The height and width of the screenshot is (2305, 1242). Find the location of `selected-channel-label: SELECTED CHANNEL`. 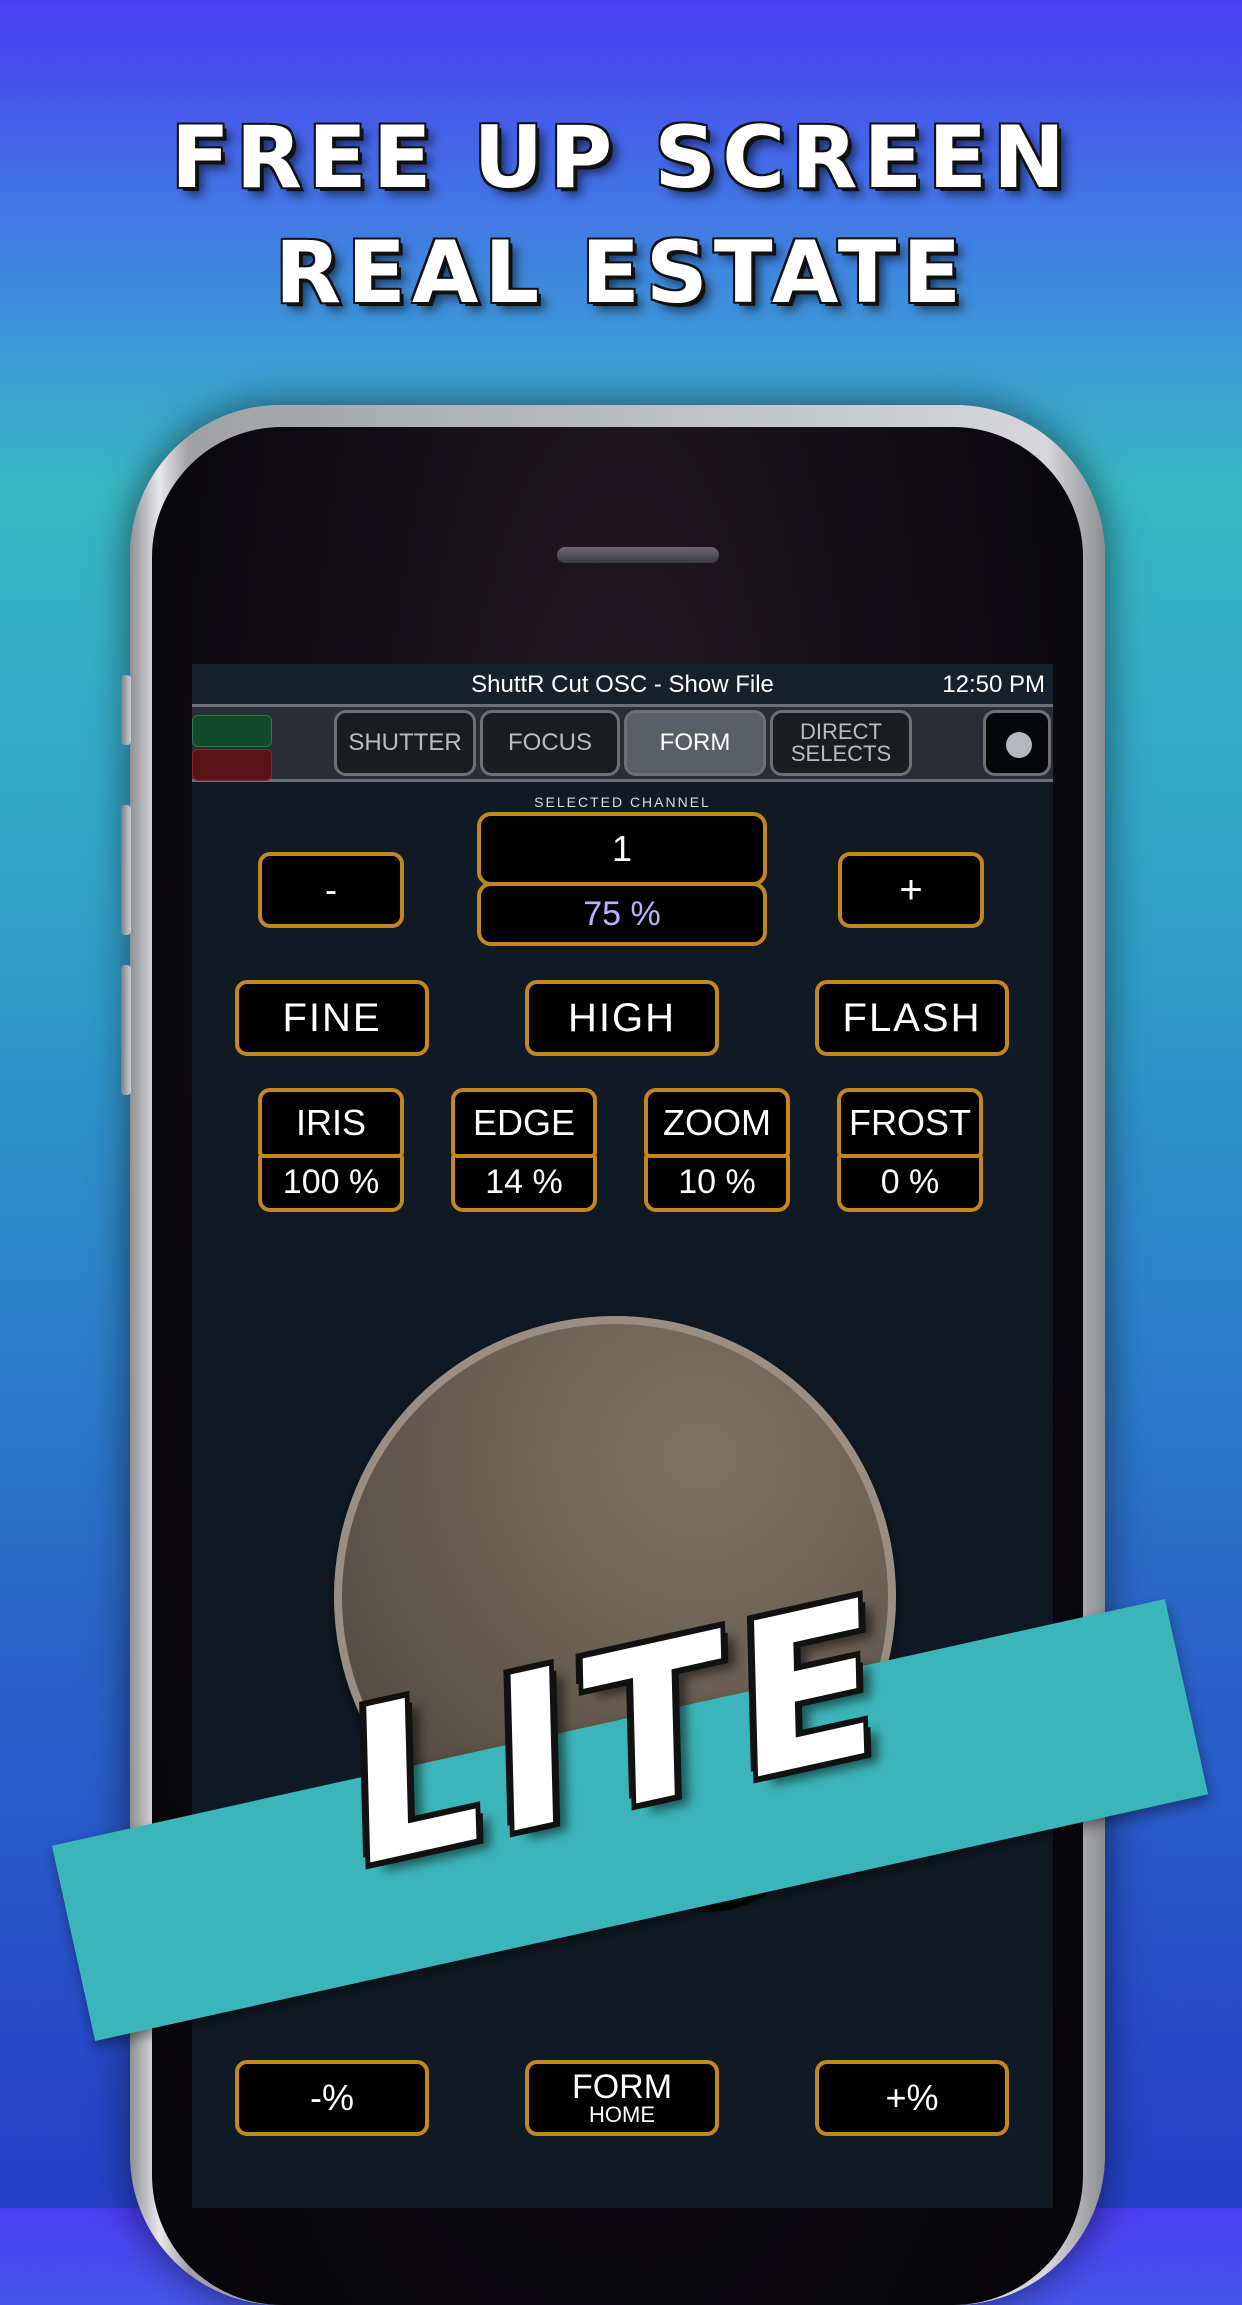

selected-channel-label: SELECTED CHANNEL is located at coordinates (622, 802).